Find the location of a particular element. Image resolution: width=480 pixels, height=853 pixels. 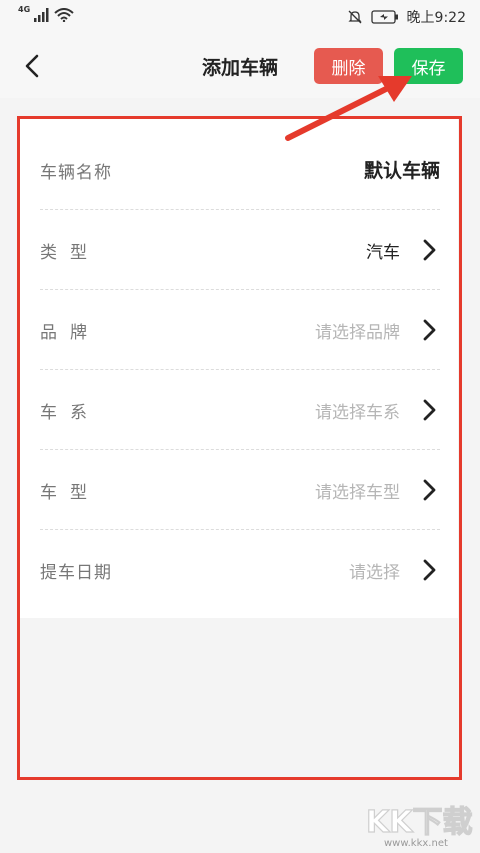

row-label: 类型 is located at coordinates (70, 253).